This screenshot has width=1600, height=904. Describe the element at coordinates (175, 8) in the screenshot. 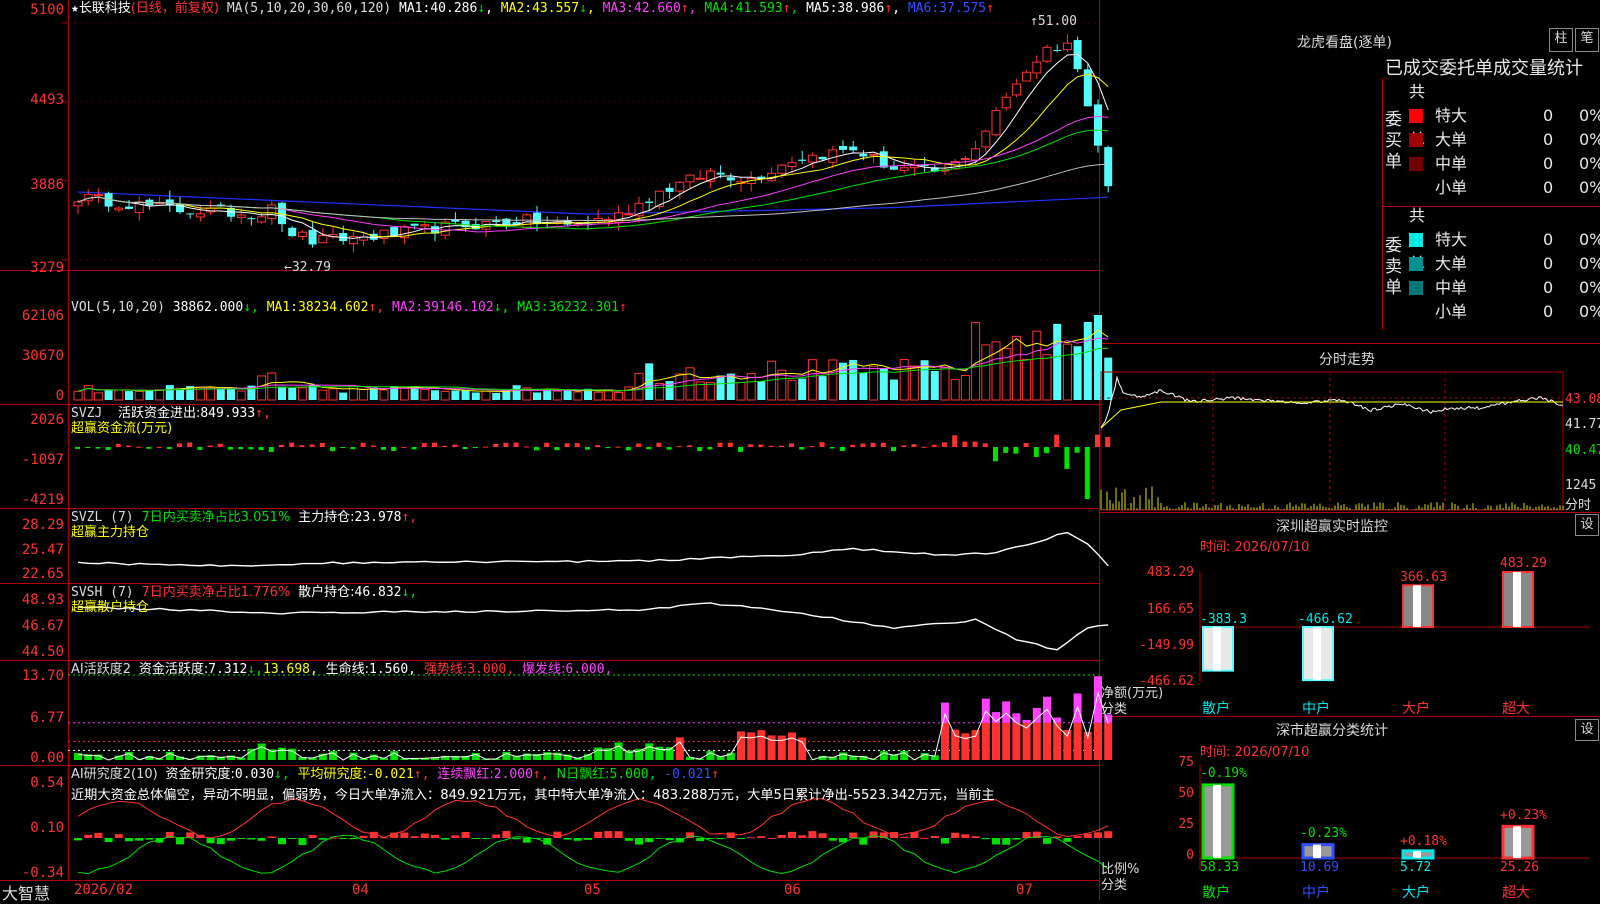

I see `period-label: (日线，前复权)` at that location.